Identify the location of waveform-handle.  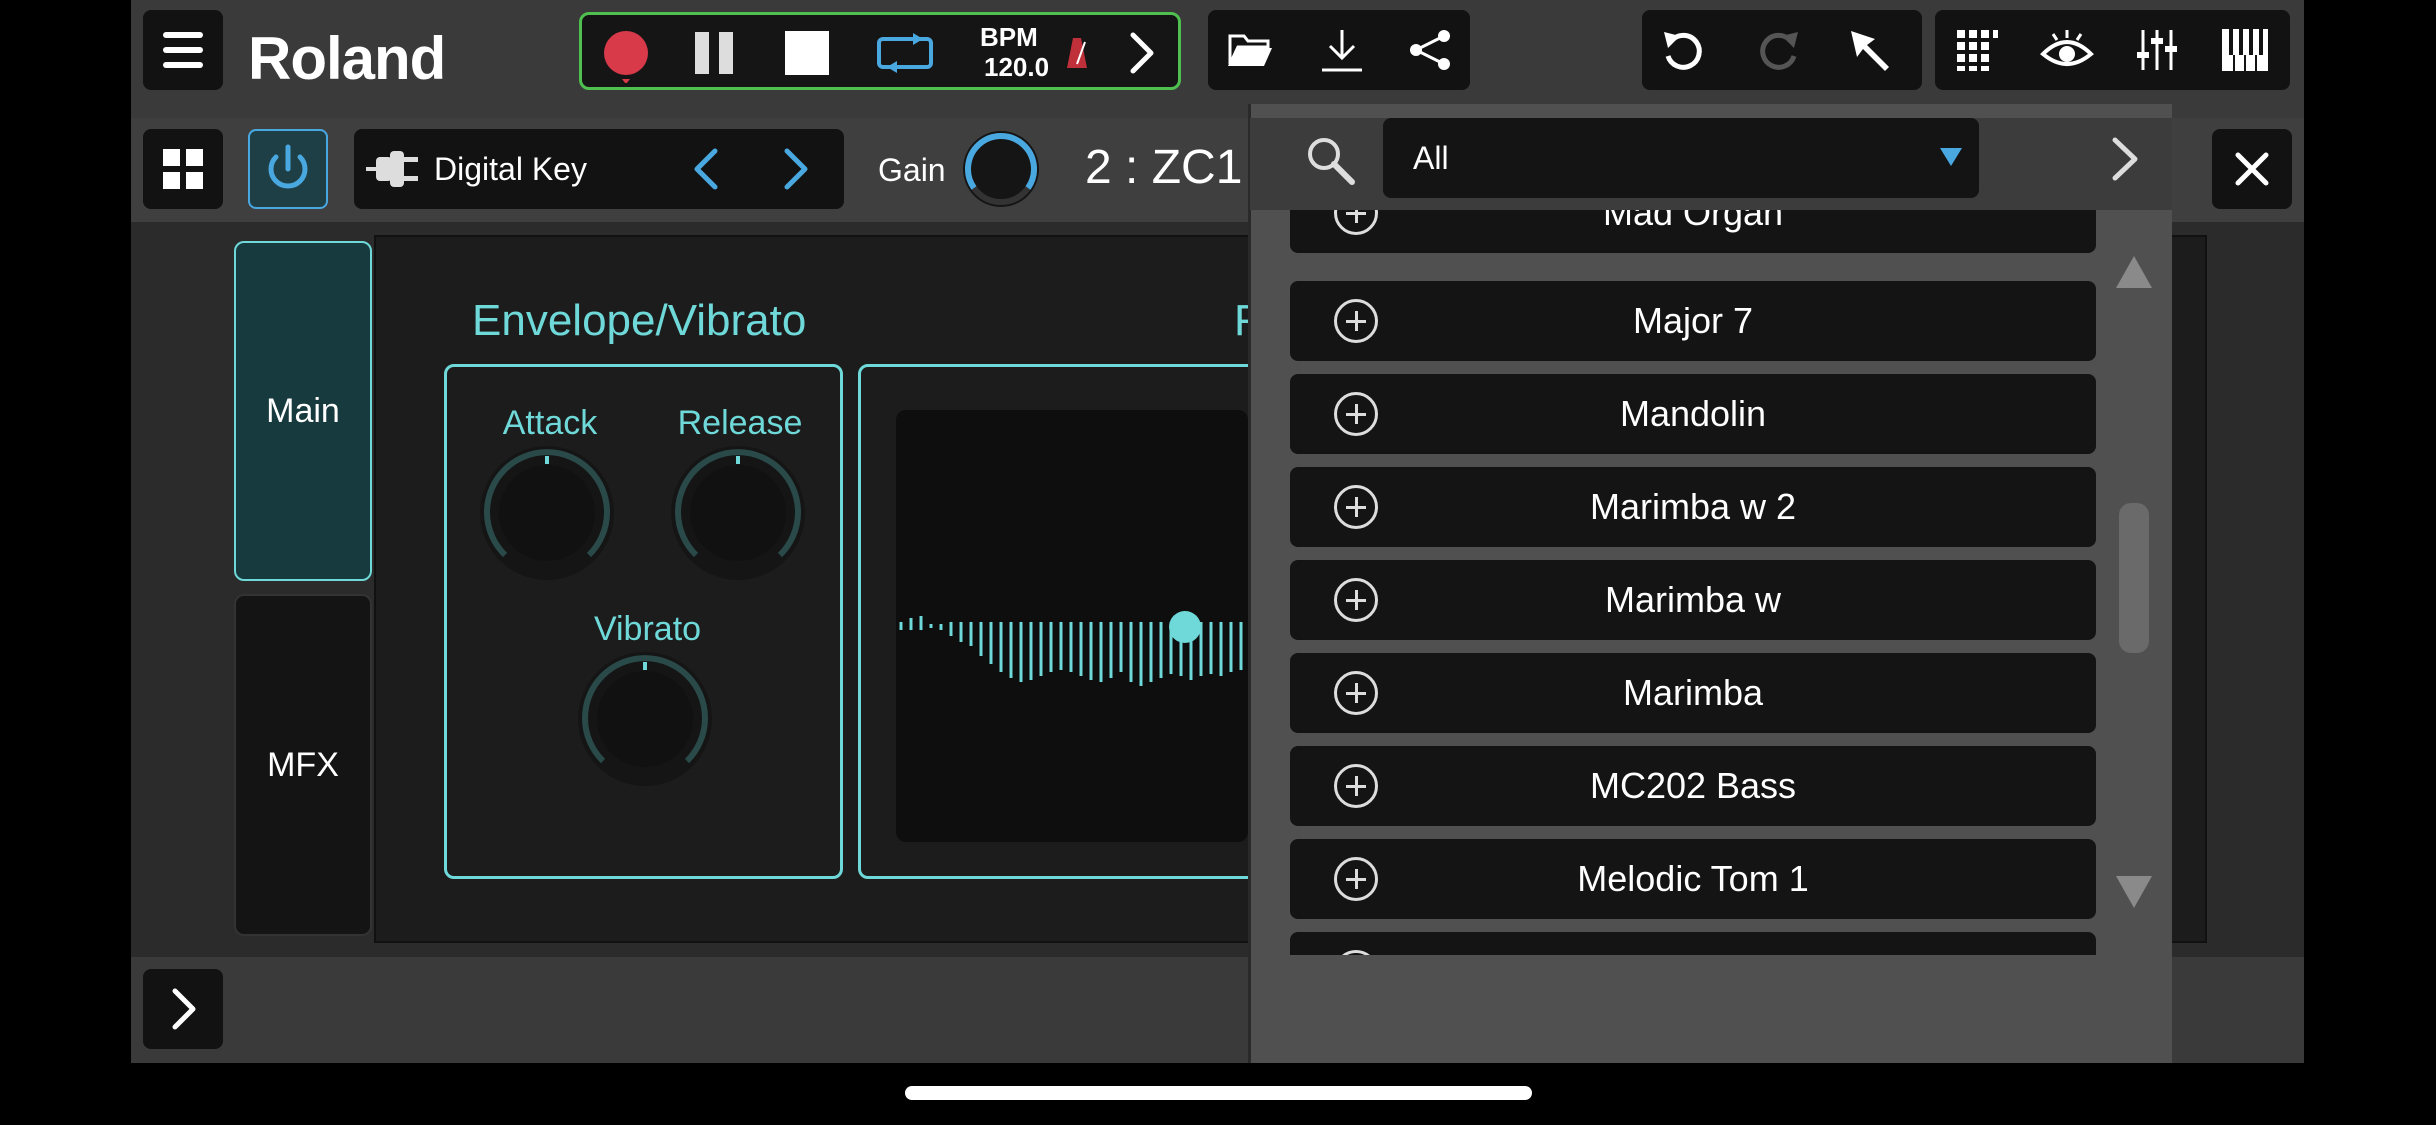
(1185, 627).